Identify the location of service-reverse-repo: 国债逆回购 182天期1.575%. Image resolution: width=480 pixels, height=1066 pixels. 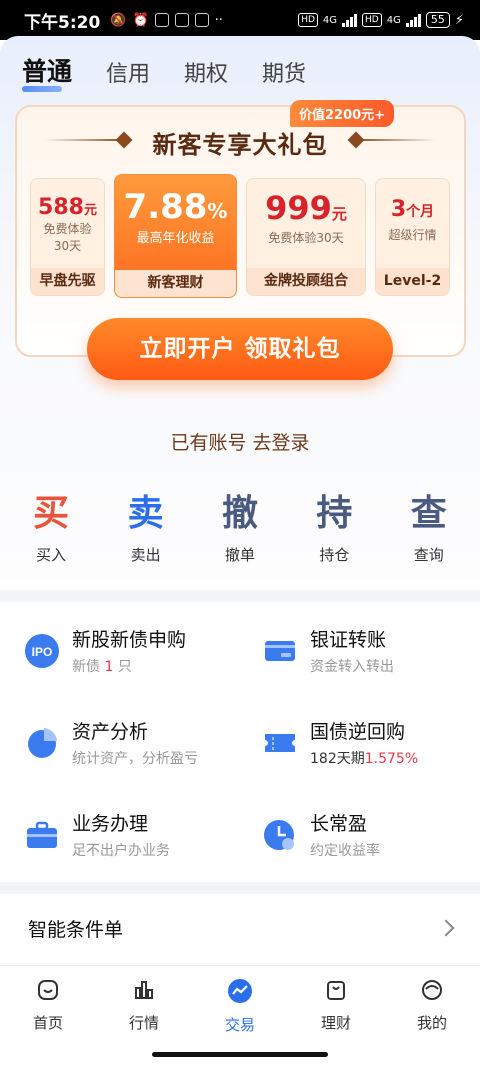
(340, 742).